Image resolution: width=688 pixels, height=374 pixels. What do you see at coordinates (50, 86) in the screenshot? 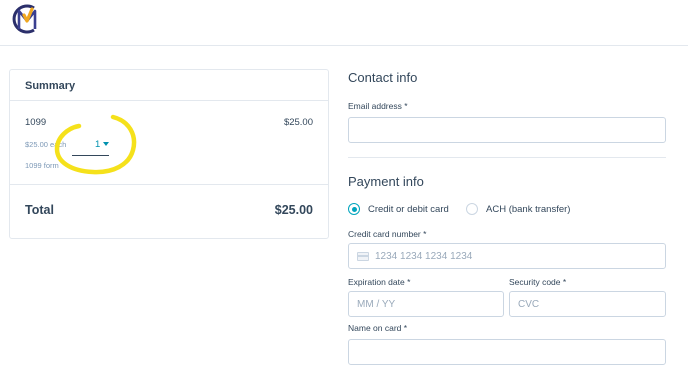
I see `summary-title: Summary` at bounding box center [50, 86].